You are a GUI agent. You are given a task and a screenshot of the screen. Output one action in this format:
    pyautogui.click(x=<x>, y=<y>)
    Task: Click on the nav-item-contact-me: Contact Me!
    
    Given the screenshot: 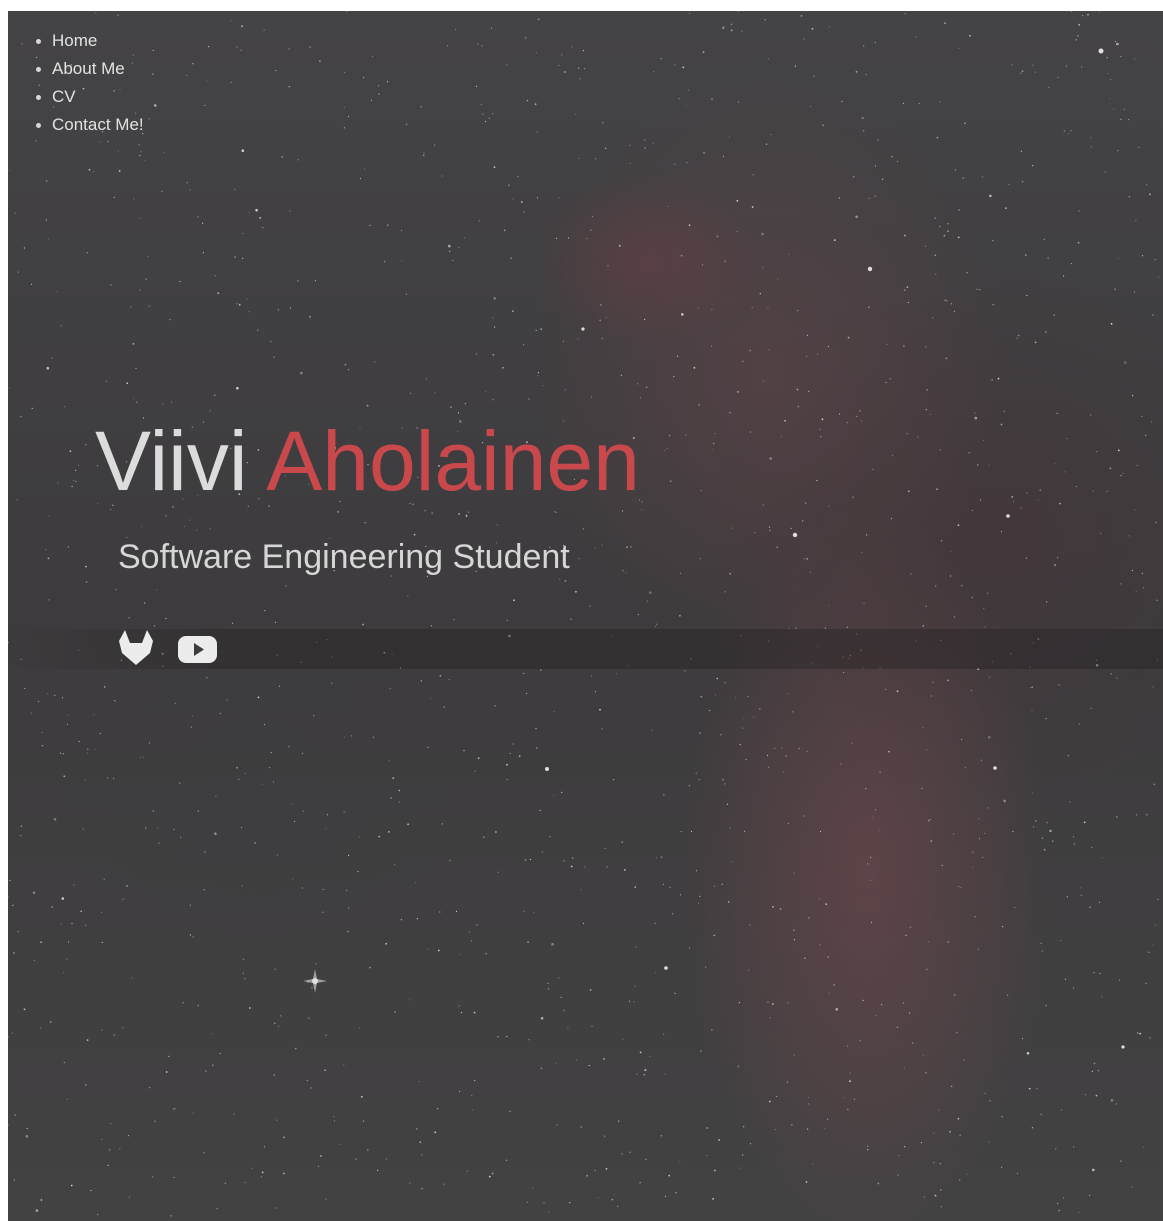 What is the action you would take?
    pyautogui.click(x=76, y=127)
    